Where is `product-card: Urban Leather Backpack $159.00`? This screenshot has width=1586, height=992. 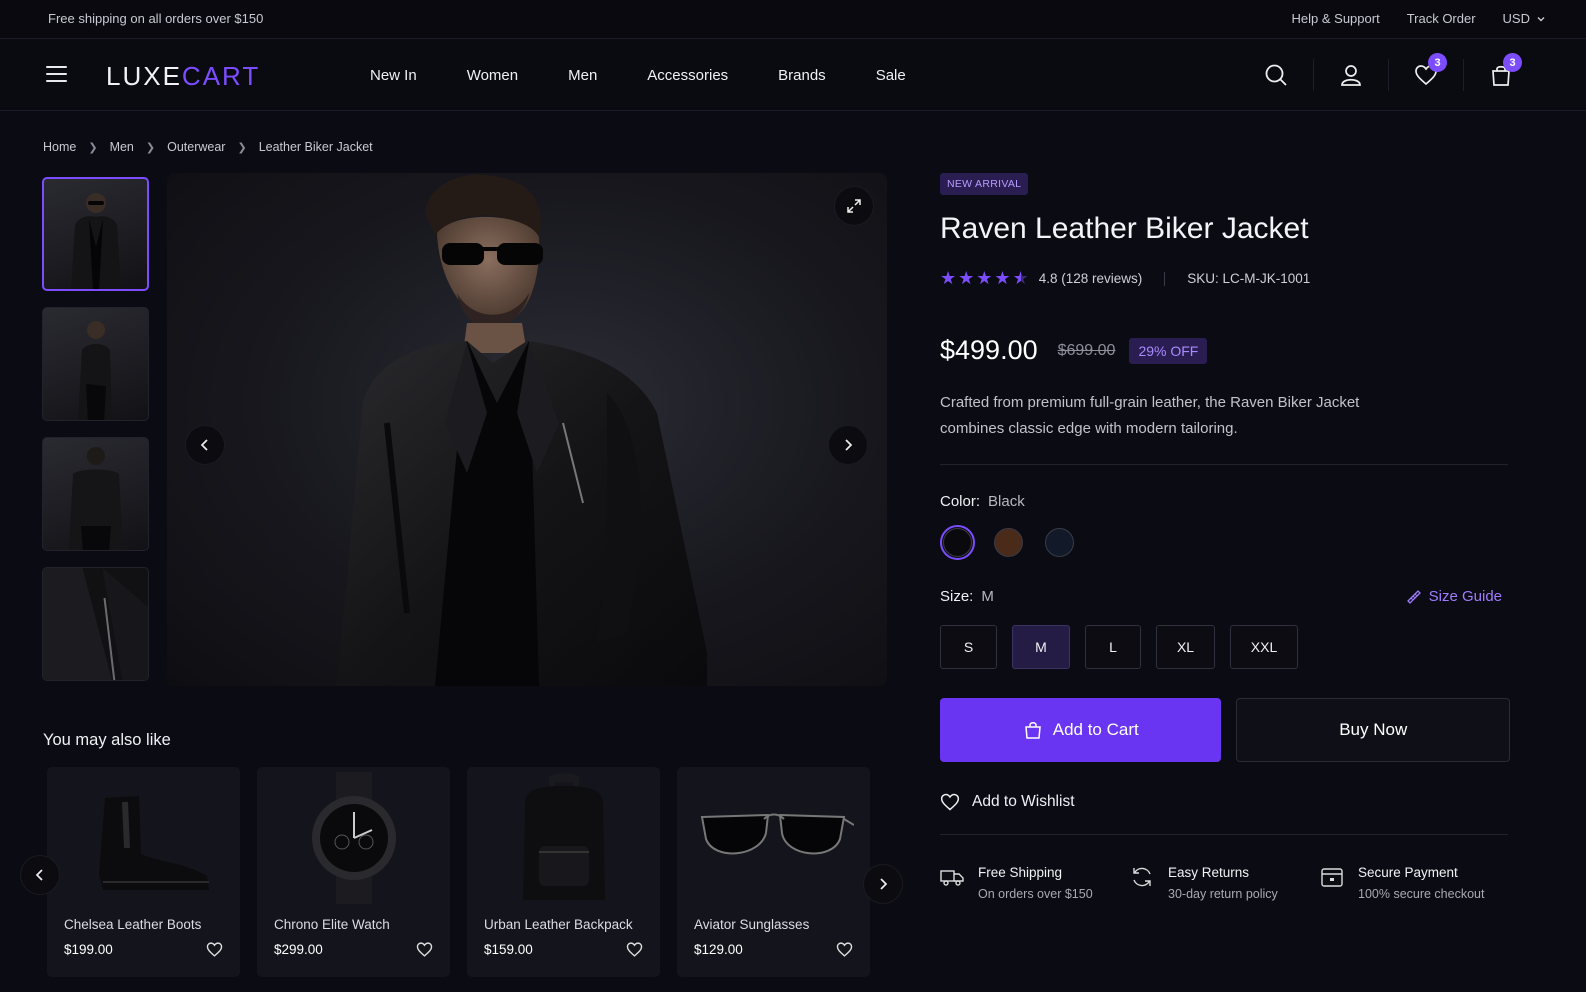 product-card: Urban Leather Backpack $159.00 is located at coordinates (563, 872).